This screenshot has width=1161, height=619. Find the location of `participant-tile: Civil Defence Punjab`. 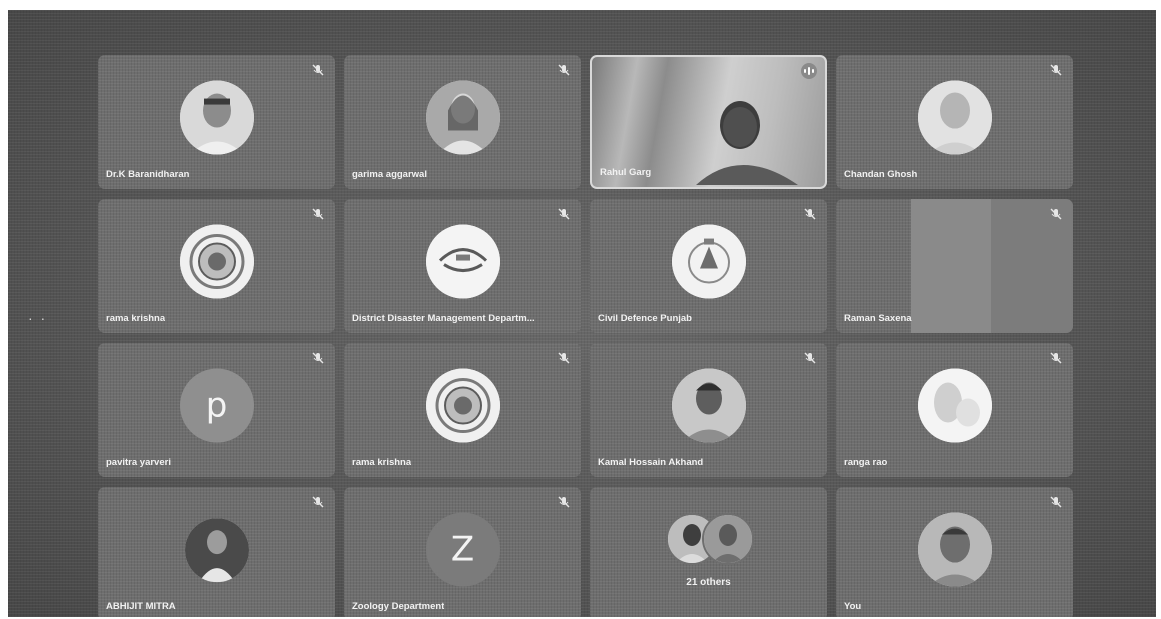

participant-tile: Civil Defence Punjab is located at coordinates (708, 266).